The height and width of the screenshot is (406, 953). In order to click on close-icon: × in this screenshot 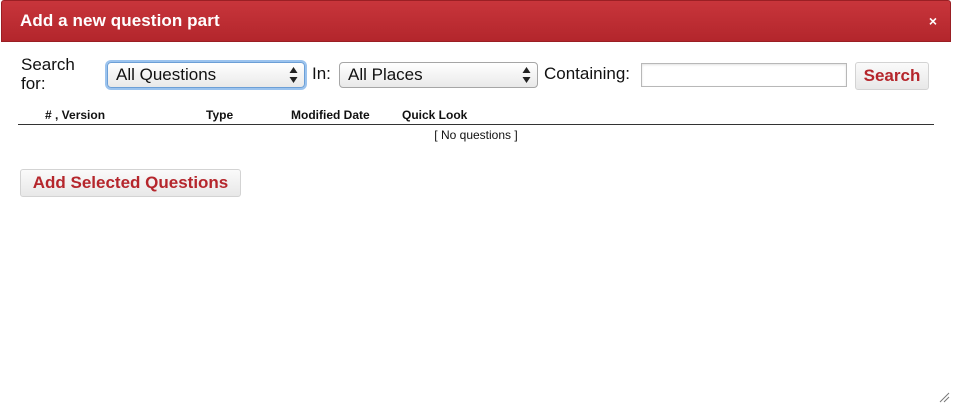, I will do `click(933, 21)`.